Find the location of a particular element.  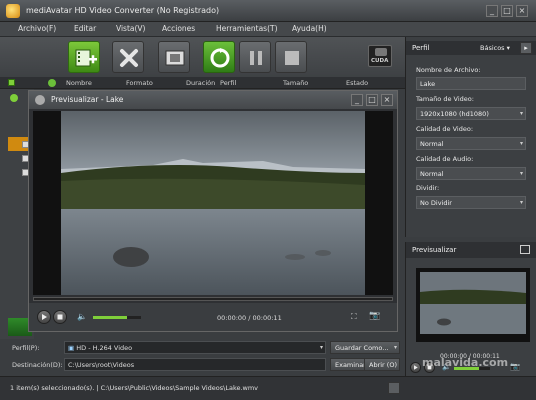

add-file-icon is located at coordinates (86, 58).